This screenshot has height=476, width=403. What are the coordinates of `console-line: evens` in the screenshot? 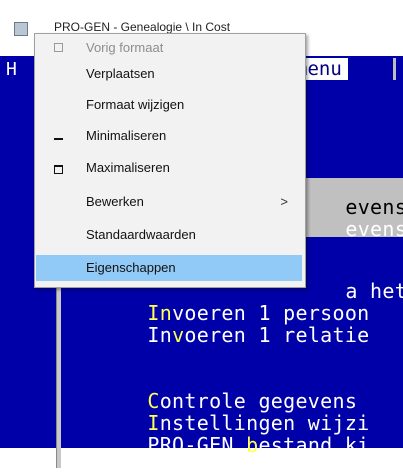 It's located at (349, 229).